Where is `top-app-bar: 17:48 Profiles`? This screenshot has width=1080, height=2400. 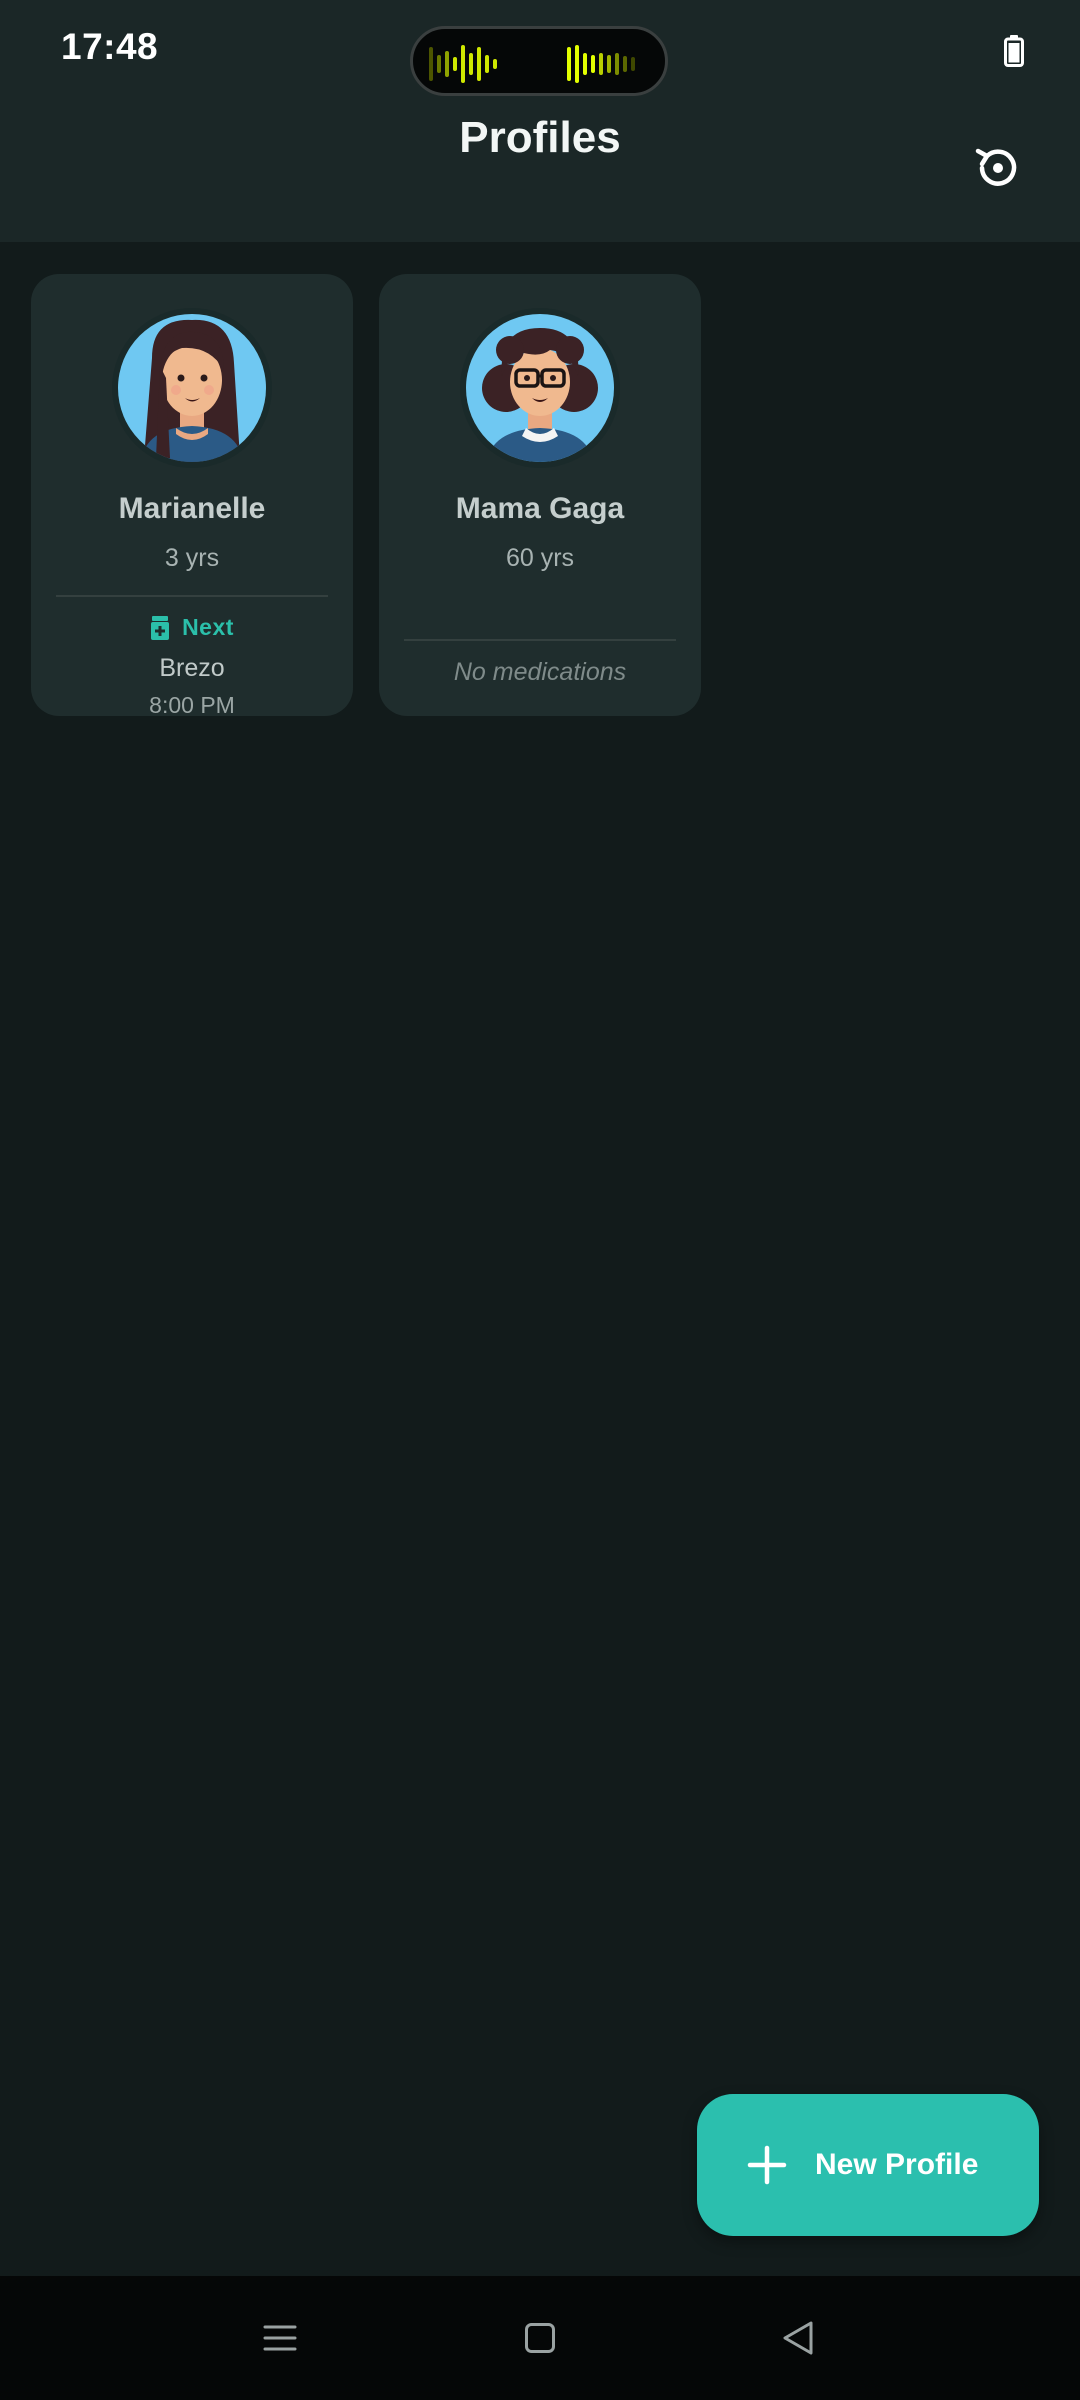
top-app-bar: 17:48 Profiles is located at coordinates (540, 121).